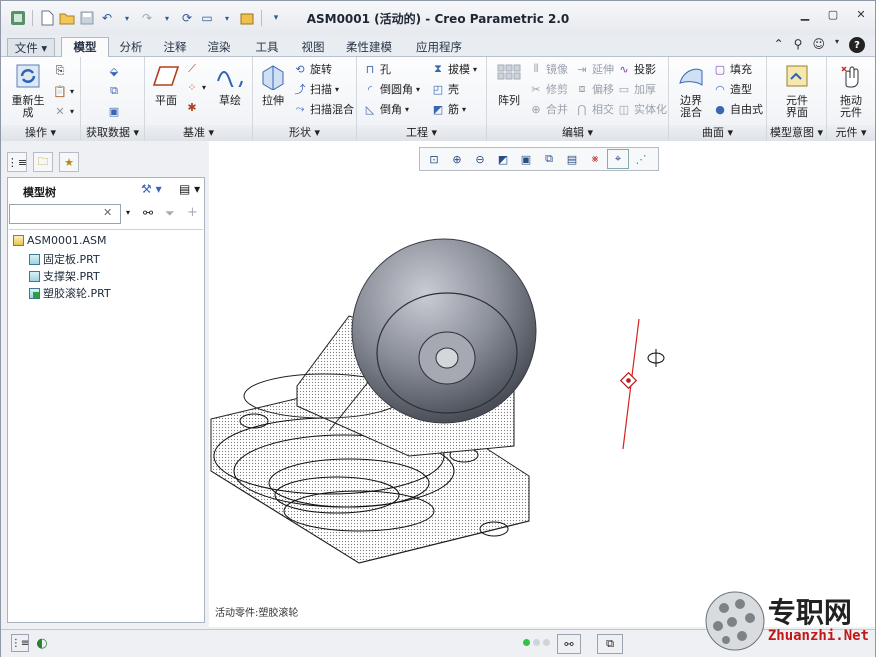 The image size is (876, 657). What do you see at coordinates (312, 69) in the screenshot?
I see `revolve-button: ⟲ 旋转` at bounding box center [312, 69].